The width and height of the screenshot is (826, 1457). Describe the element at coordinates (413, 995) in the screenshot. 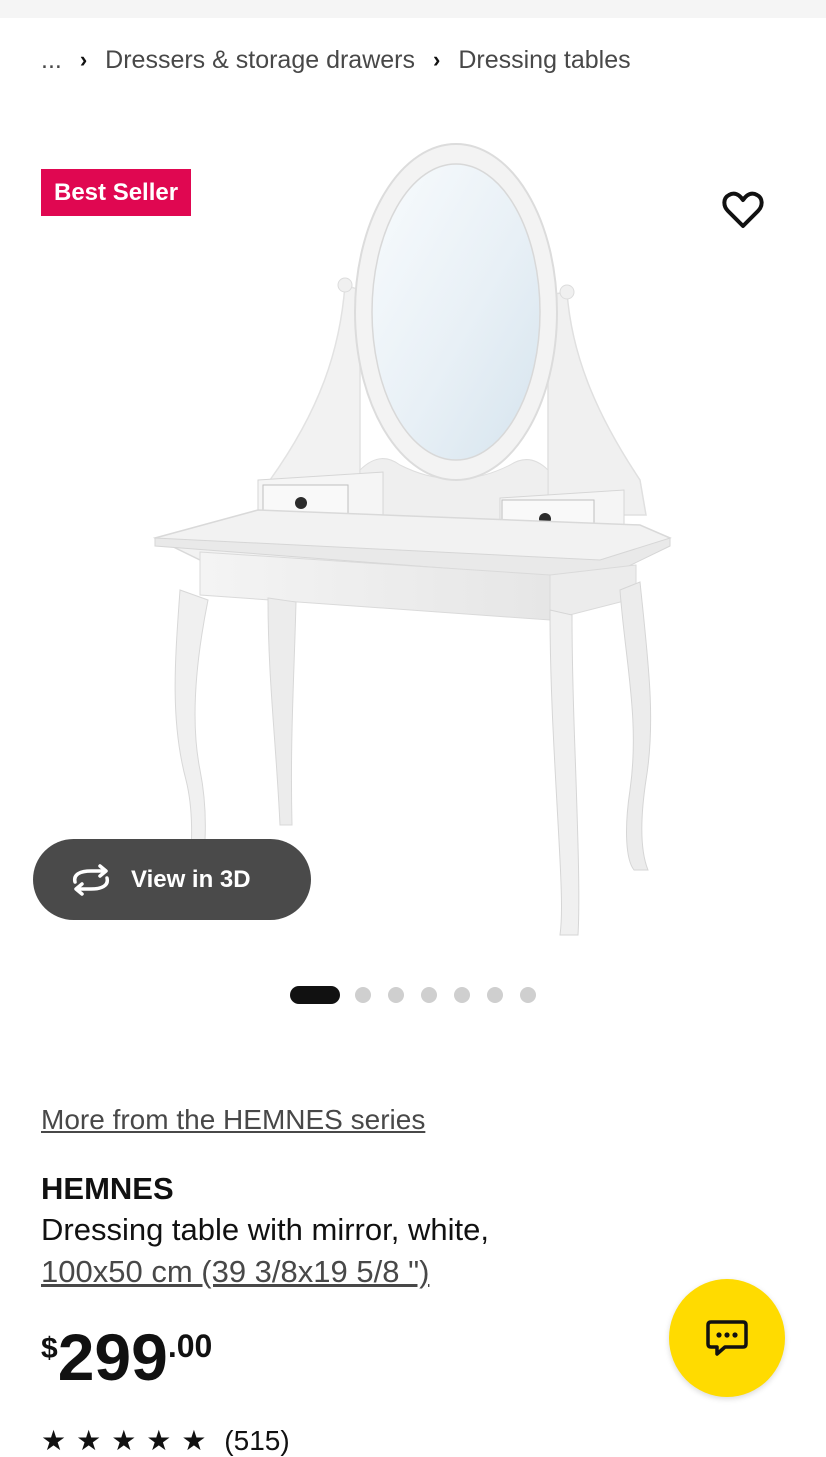

I see `carousel-pagination` at that location.